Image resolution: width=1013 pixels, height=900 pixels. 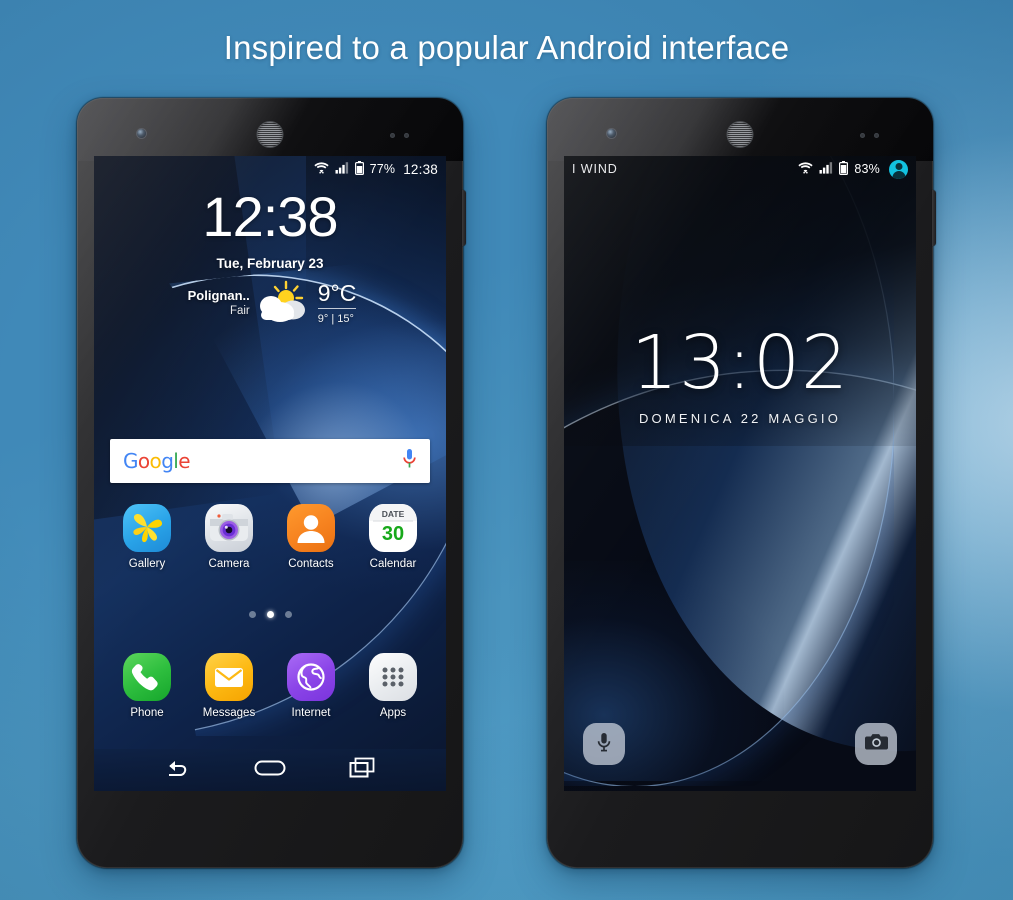 What do you see at coordinates (337, 295) in the screenshot?
I see `weather-temp: 9°C` at bounding box center [337, 295].